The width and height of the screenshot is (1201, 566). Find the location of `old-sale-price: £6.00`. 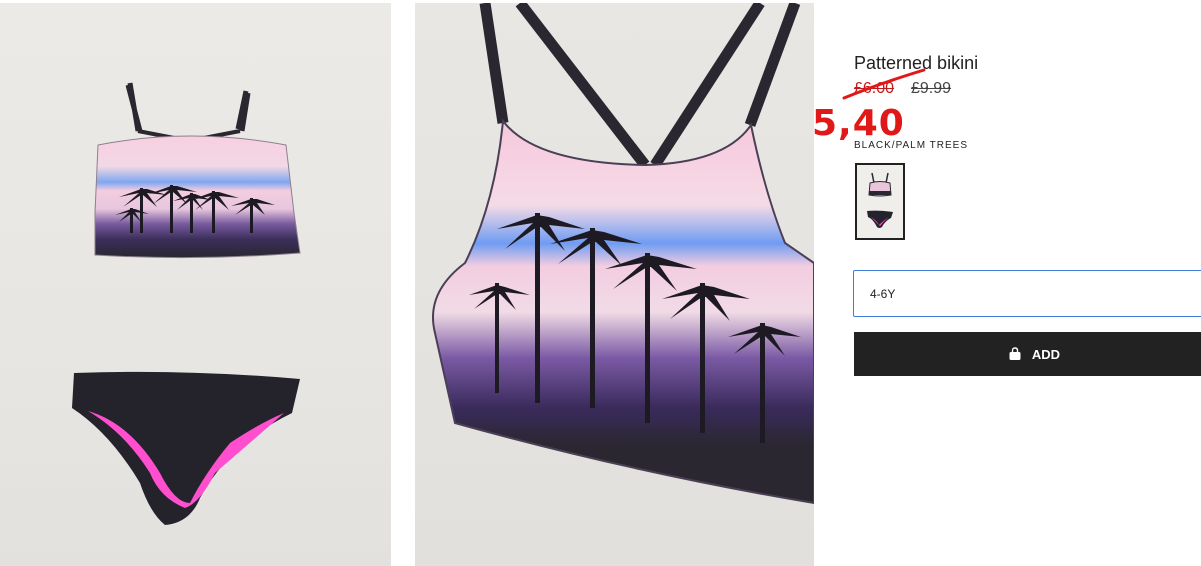

old-sale-price: £6.00 is located at coordinates (874, 88).